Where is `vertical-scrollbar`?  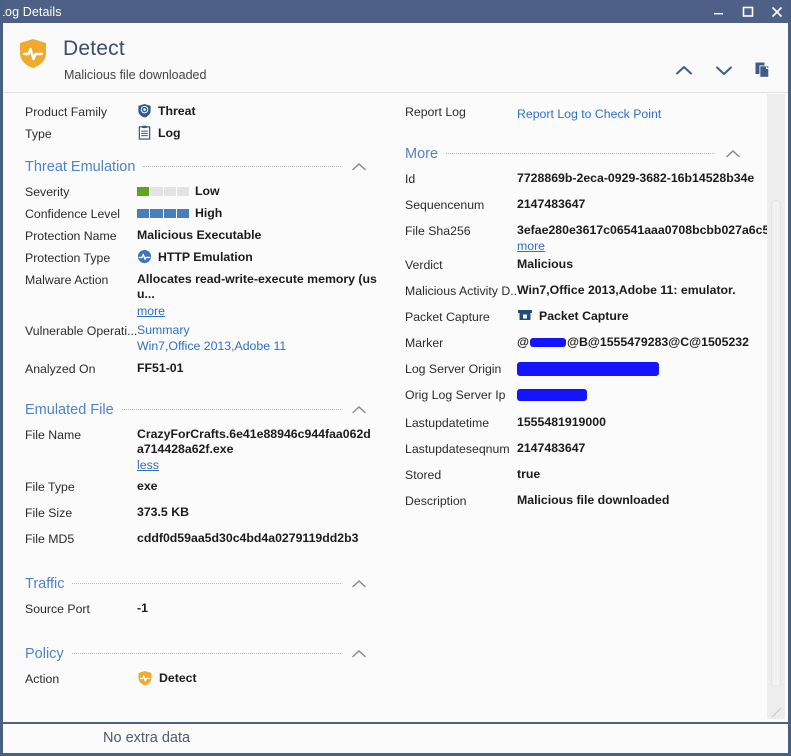
vertical-scrollbar is located at coordinates (776, 406).